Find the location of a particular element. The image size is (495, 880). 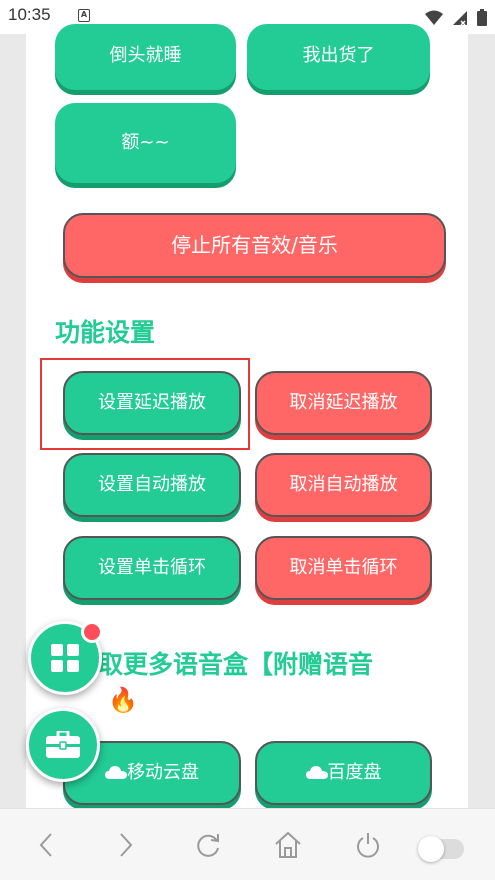

stop-all-sounds-button: 停止所有音效/音乐 is located at coordinates (254, 245).